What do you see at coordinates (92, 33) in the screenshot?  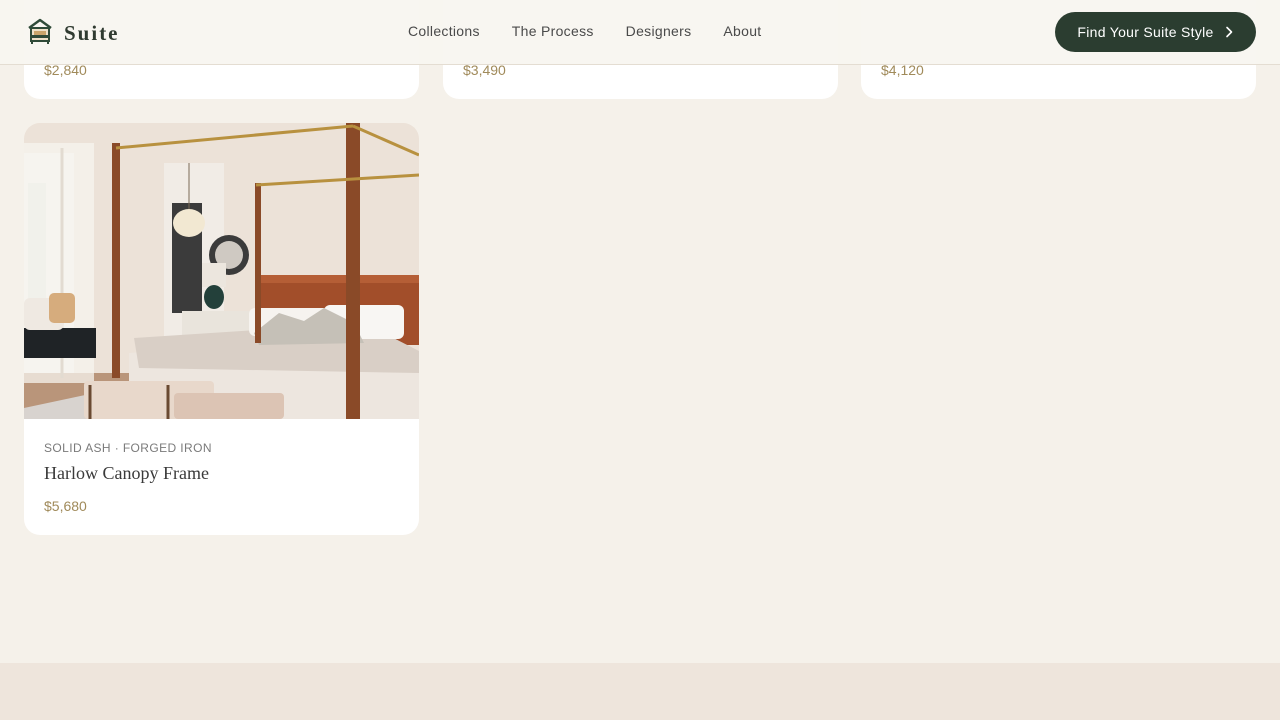 I see `brand-name: Suite` at bounding box center [92, 33].